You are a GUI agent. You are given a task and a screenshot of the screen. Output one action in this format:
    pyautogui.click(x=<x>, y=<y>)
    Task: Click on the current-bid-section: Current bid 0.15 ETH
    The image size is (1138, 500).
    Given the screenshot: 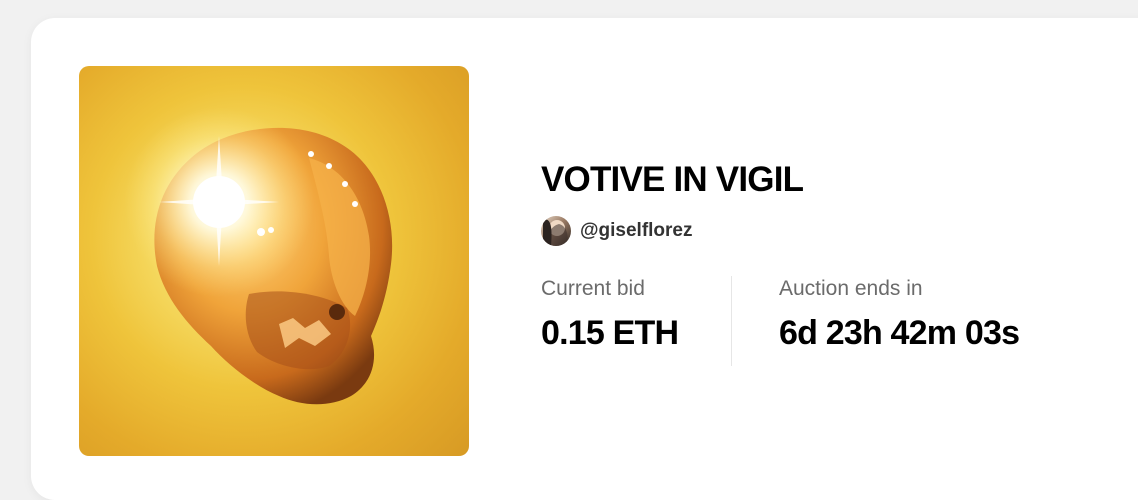 What is the action you would take?
    pyautogui.click(x=636, y=321)
    